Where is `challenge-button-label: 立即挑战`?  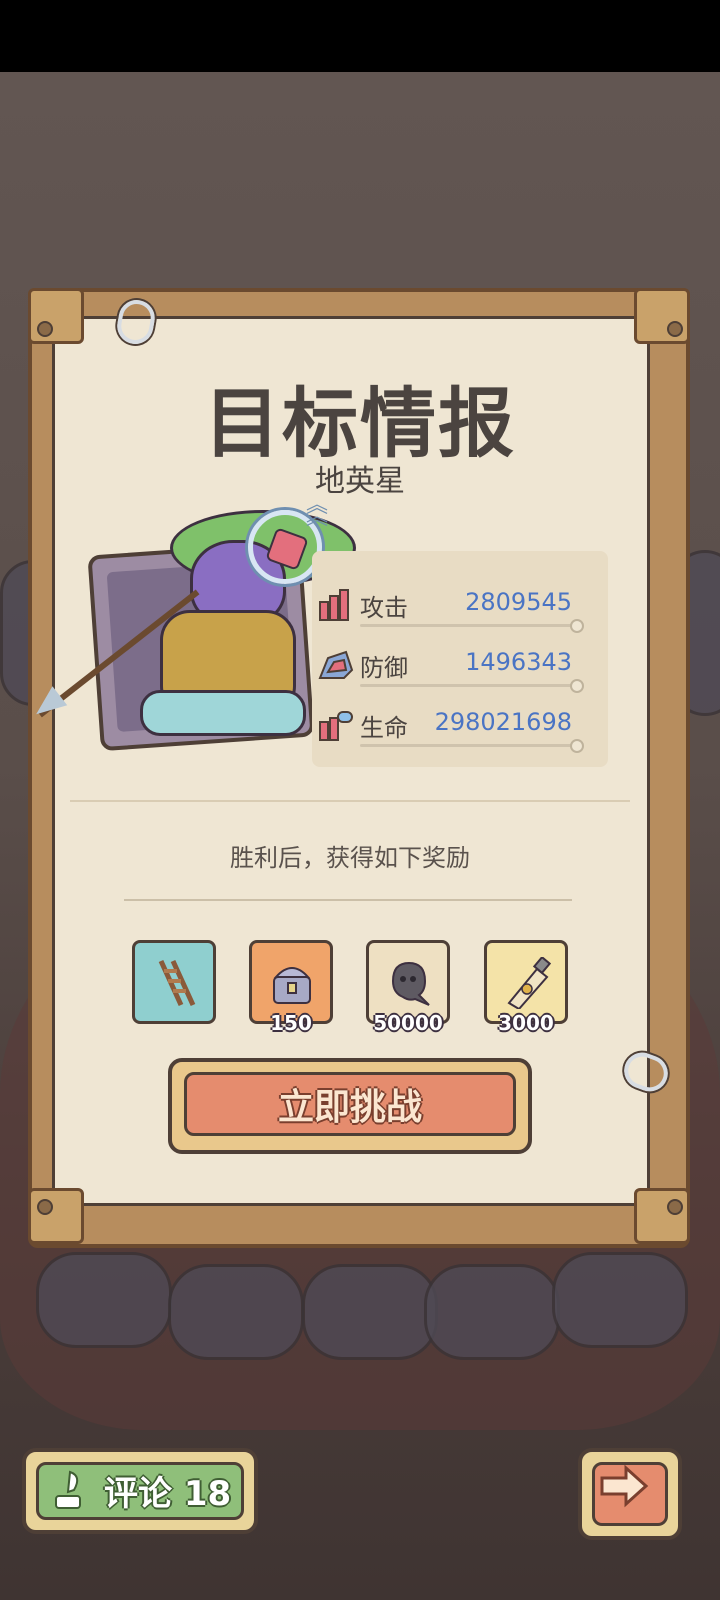 challenge-button-label: 立即挑战 is located at coordinates (349, 1107).